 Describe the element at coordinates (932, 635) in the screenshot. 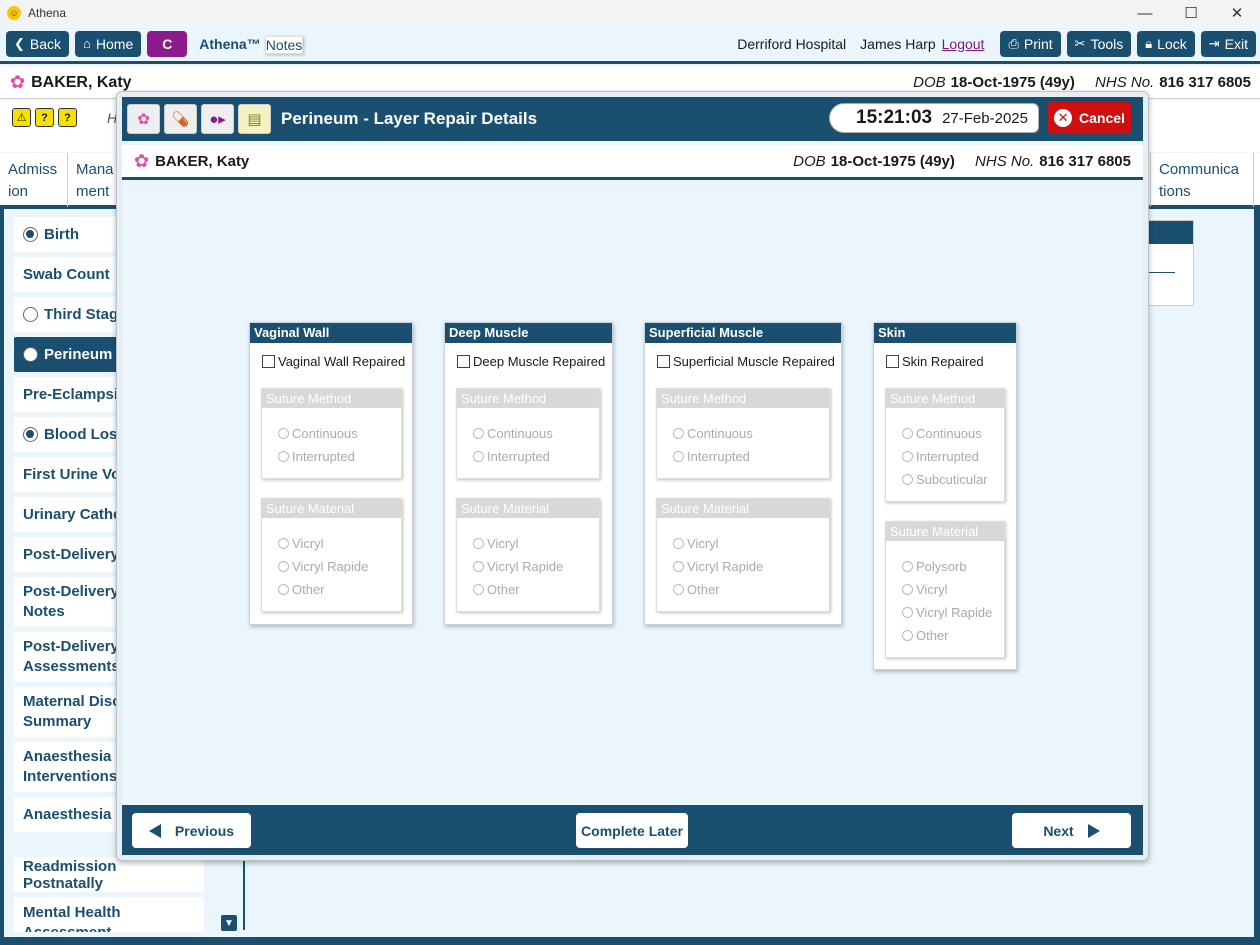

I see `option-label: Other` at that location.